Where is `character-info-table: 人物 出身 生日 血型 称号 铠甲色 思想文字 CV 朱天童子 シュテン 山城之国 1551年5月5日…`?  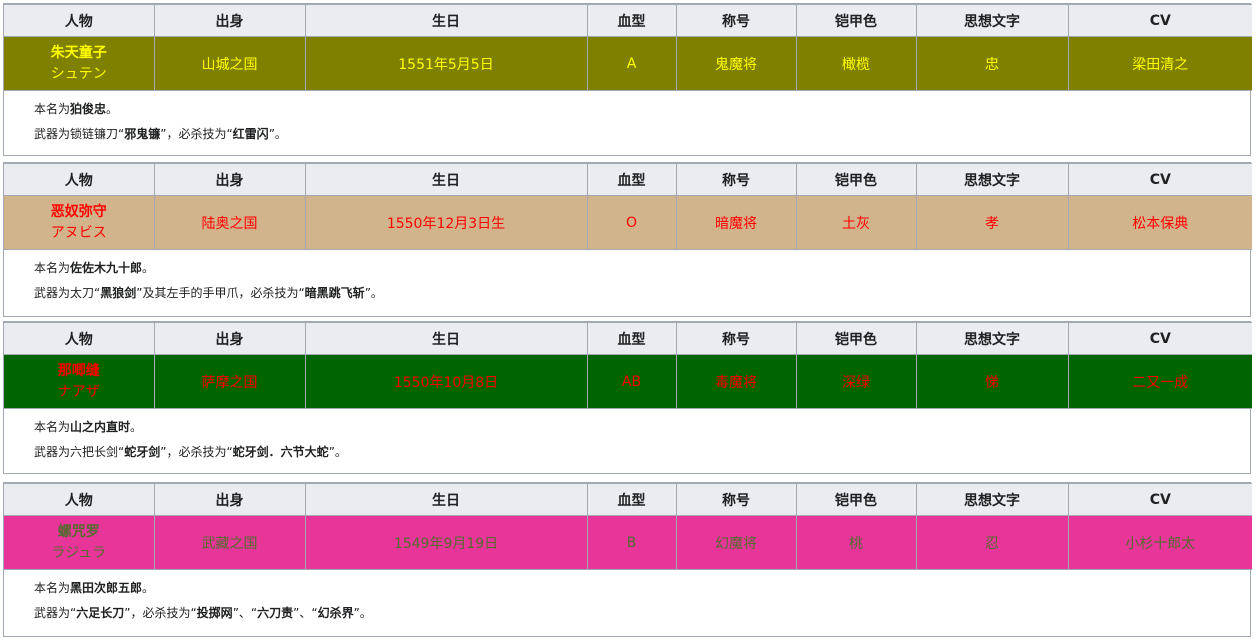
character-info-table: 人物 出身 生日 血型 称号 铠甲色 思想文字 CV 朱天童子 シュテン 山城之国 1551年5月5日… is located at coordinates (628, 47).